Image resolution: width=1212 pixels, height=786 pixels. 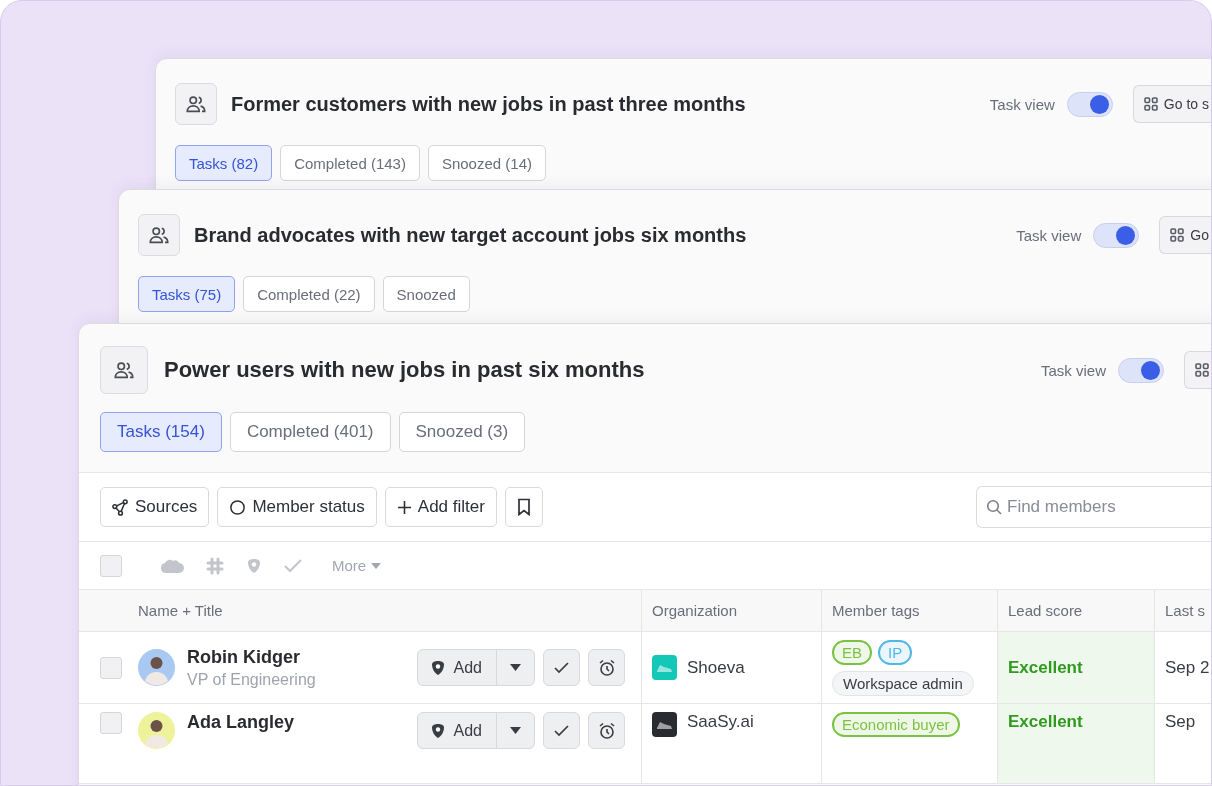 What do you see at coordinates (909, 611) in the screenshot?
I see `column-header: Member tags` at bounding box center [909, 611].